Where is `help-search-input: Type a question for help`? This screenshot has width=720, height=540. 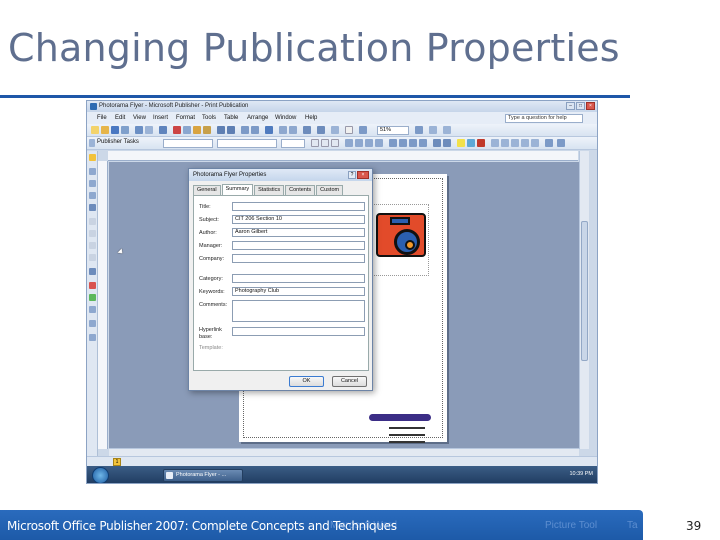 help-search-input: Type a question for help is located at coordinates (544, 118).